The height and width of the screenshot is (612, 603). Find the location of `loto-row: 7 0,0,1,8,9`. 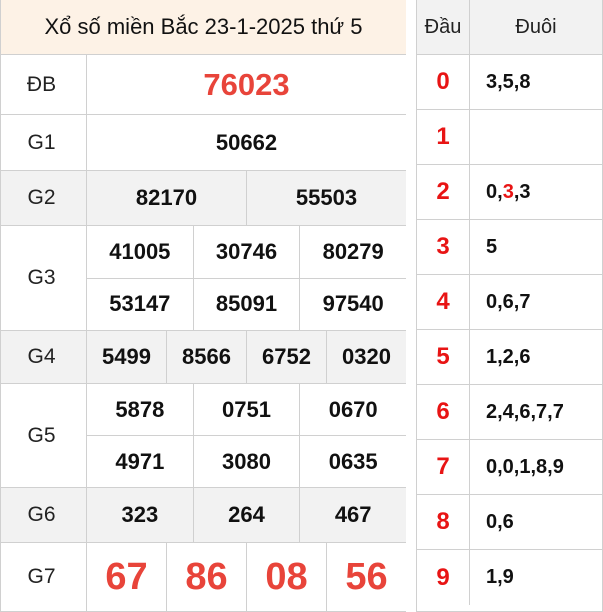

loto-row: 7 0,0,1,8,9 is located at coordinates (509, 467).